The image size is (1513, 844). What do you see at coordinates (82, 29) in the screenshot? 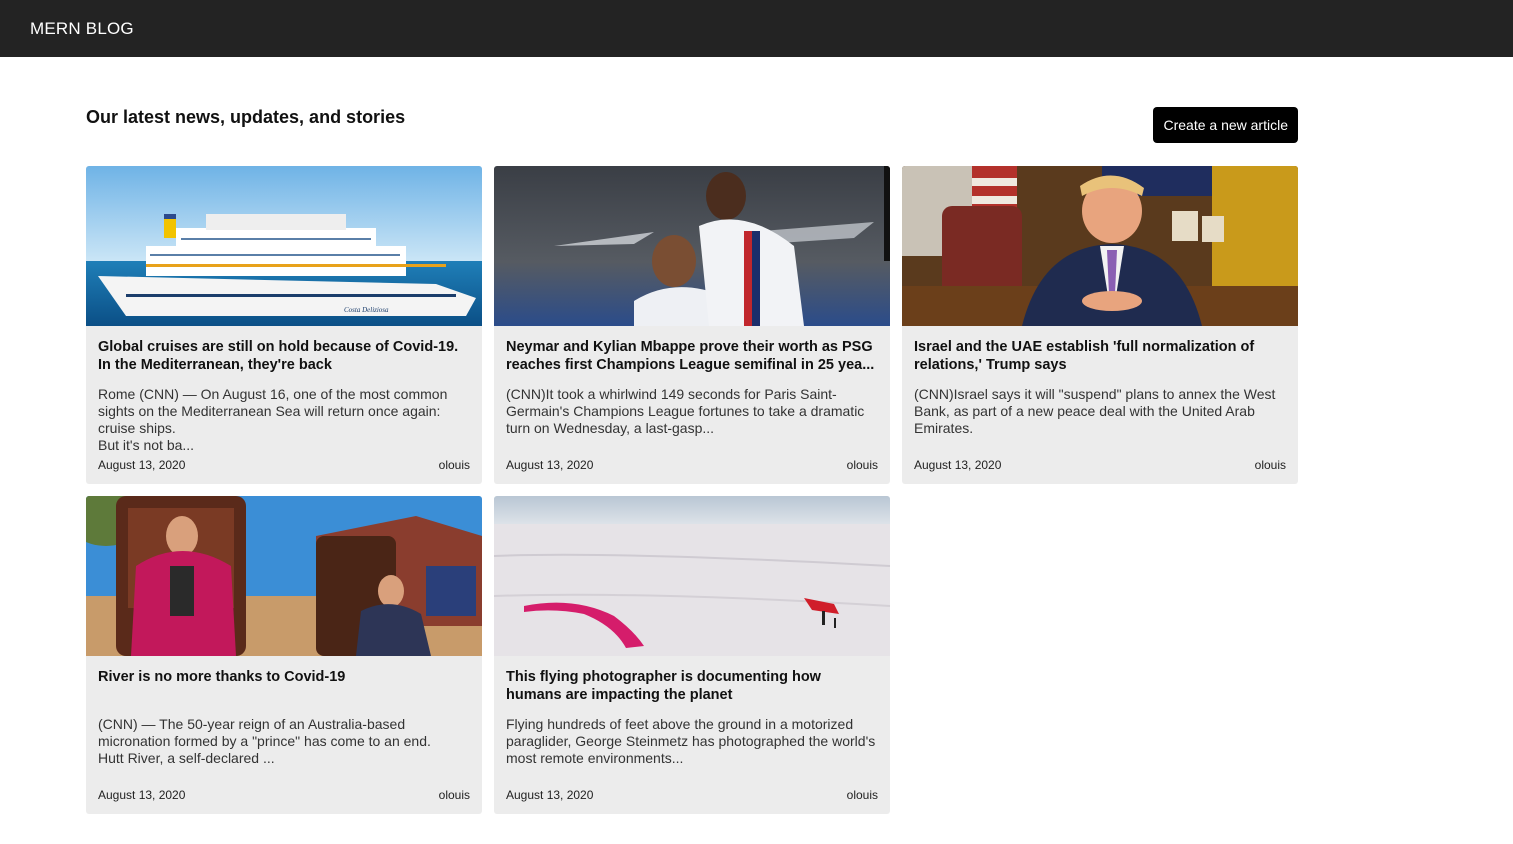
I see `brand-logo-link: MERN BLOG` at bounding box center [82, 29].